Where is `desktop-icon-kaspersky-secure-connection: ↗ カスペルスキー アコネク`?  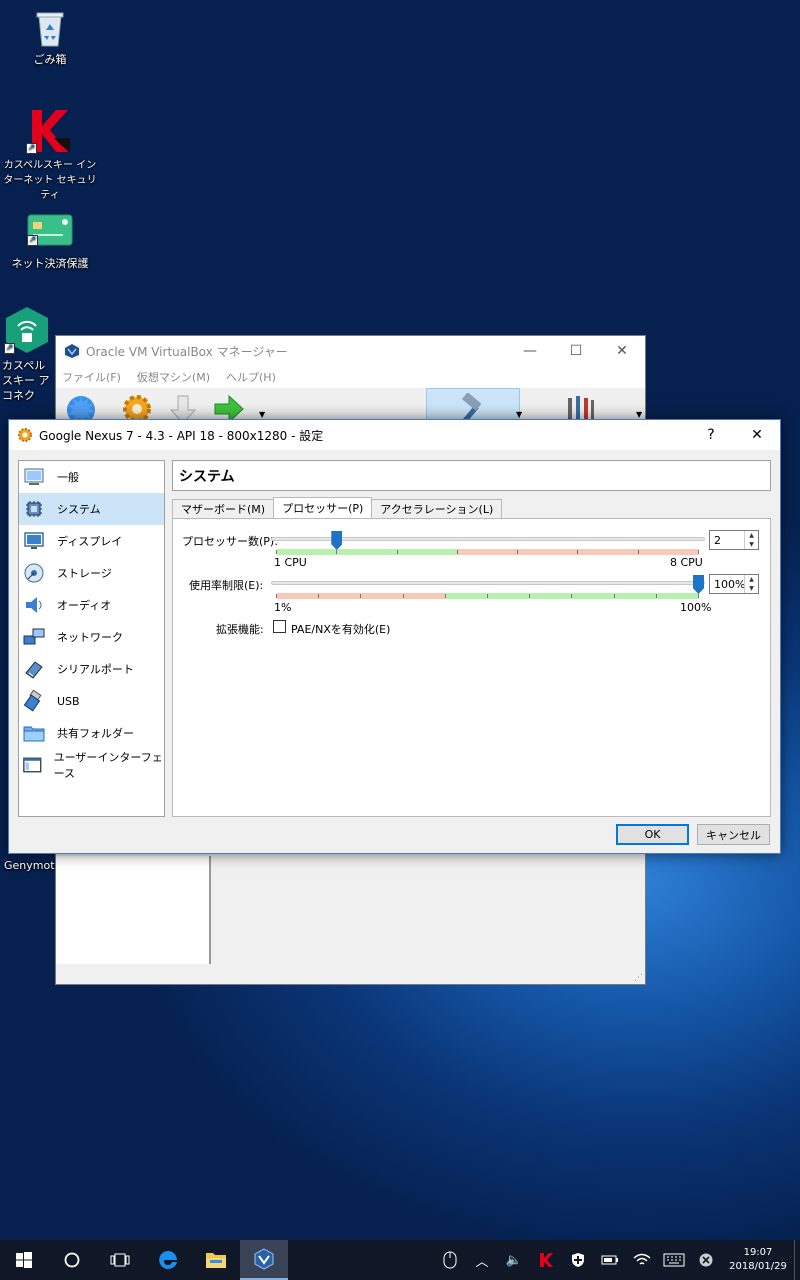
desktop-icon-kaspersky-secure-connection: ↗ カスペルスキー アコネク is located at coordinates (28, 354).